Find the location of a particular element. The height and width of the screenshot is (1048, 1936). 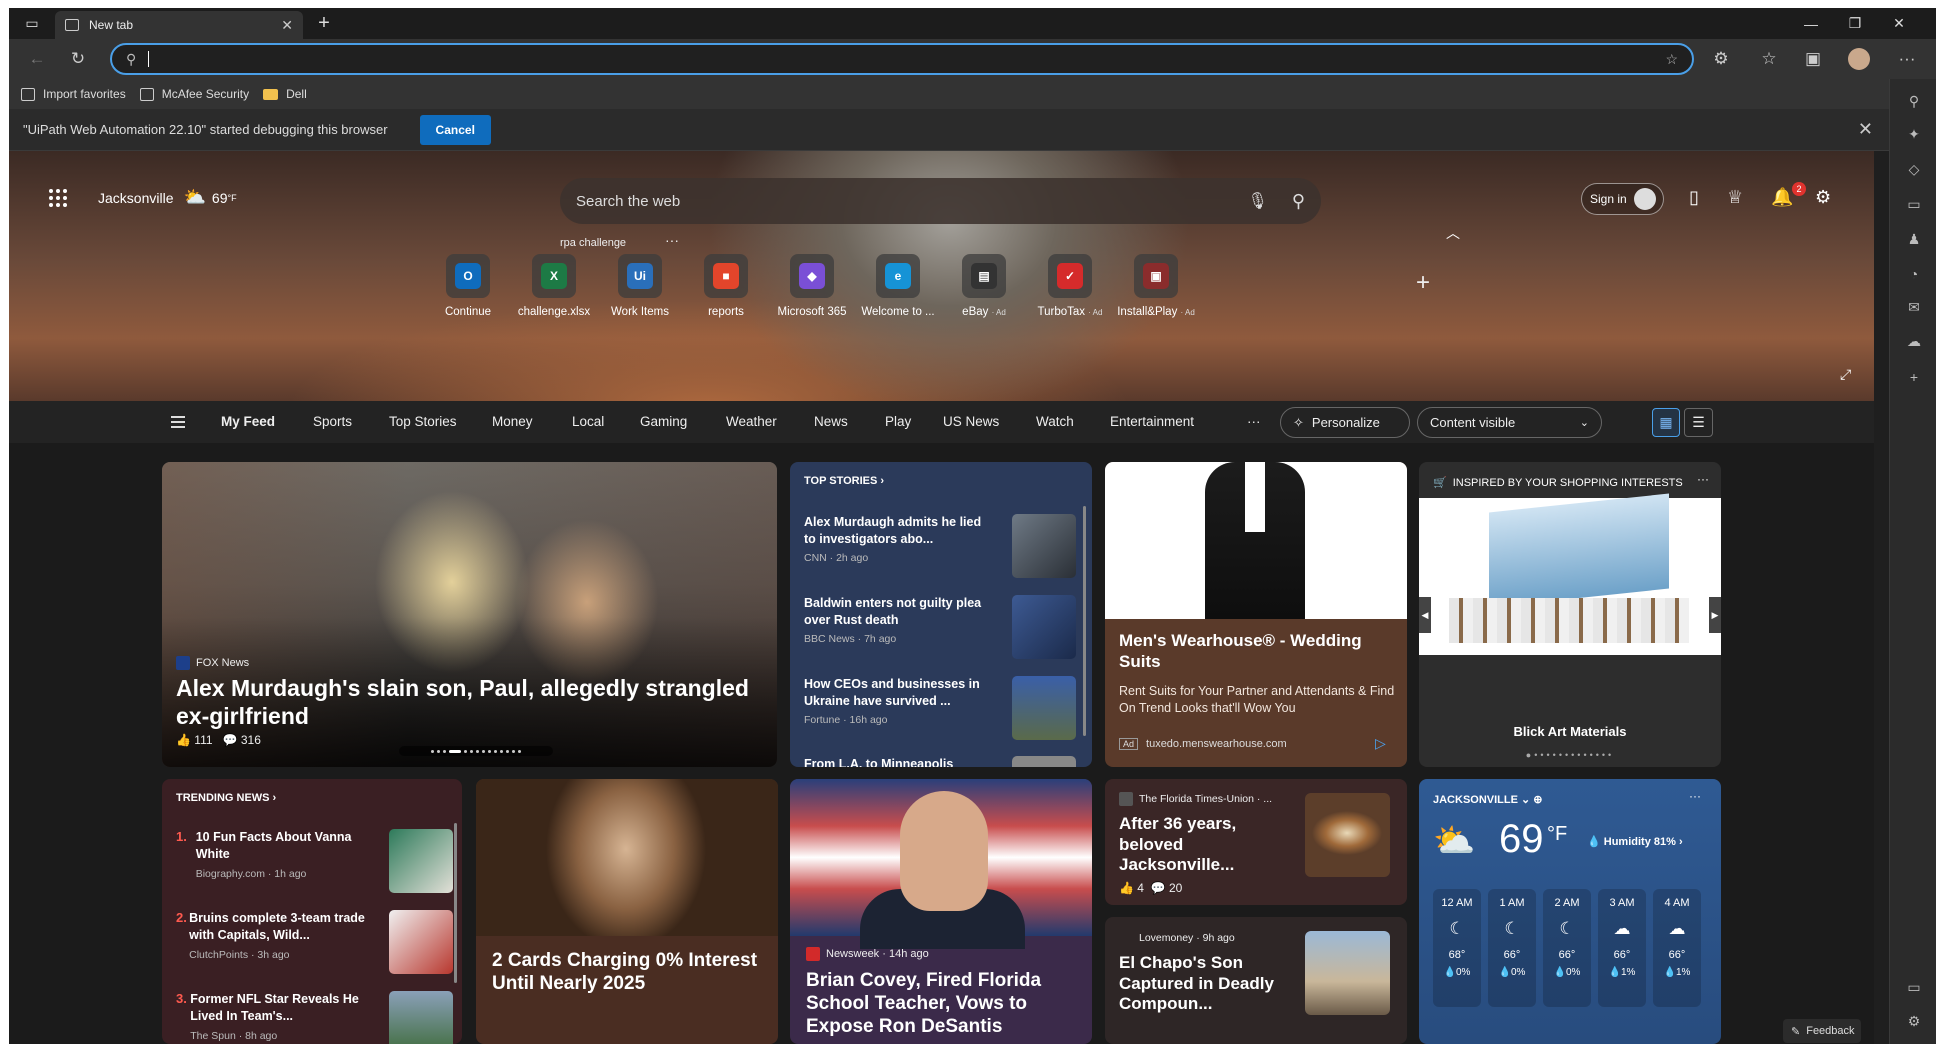

chevron-up-icon: ︿ is located at coordinates (1453, 233).